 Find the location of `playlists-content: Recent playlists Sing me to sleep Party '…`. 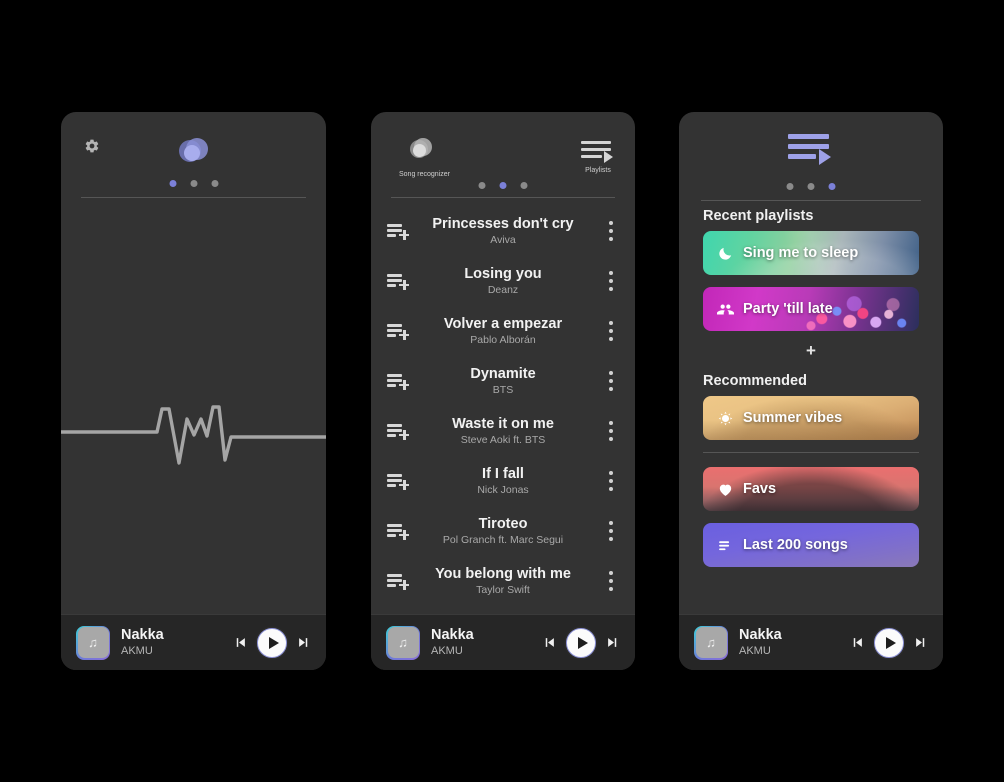

playlists-content: Recent playlists Sing me to sleep Party '… is located at coordinates (811, 411).